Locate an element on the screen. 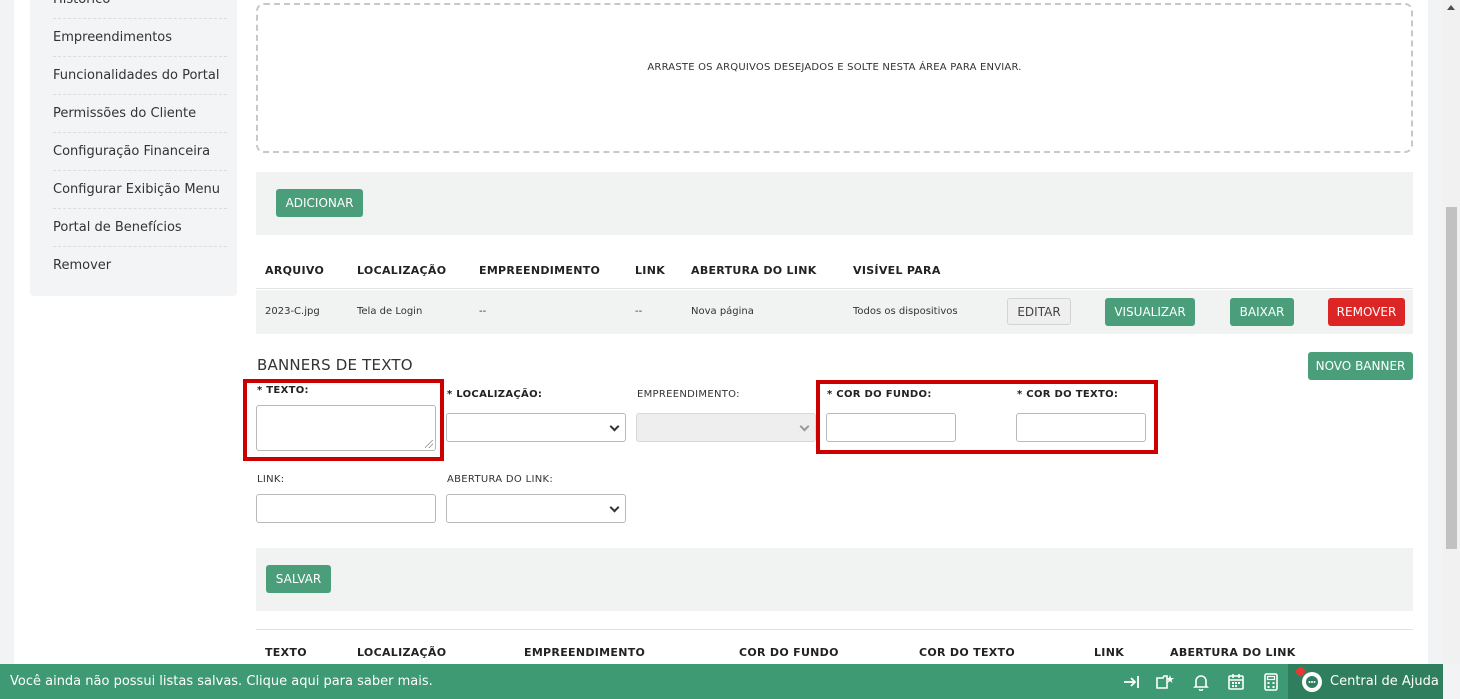 The height and width of the screenshot is (699, 1460). cell-link: -- is located at coordinates (639, 311).